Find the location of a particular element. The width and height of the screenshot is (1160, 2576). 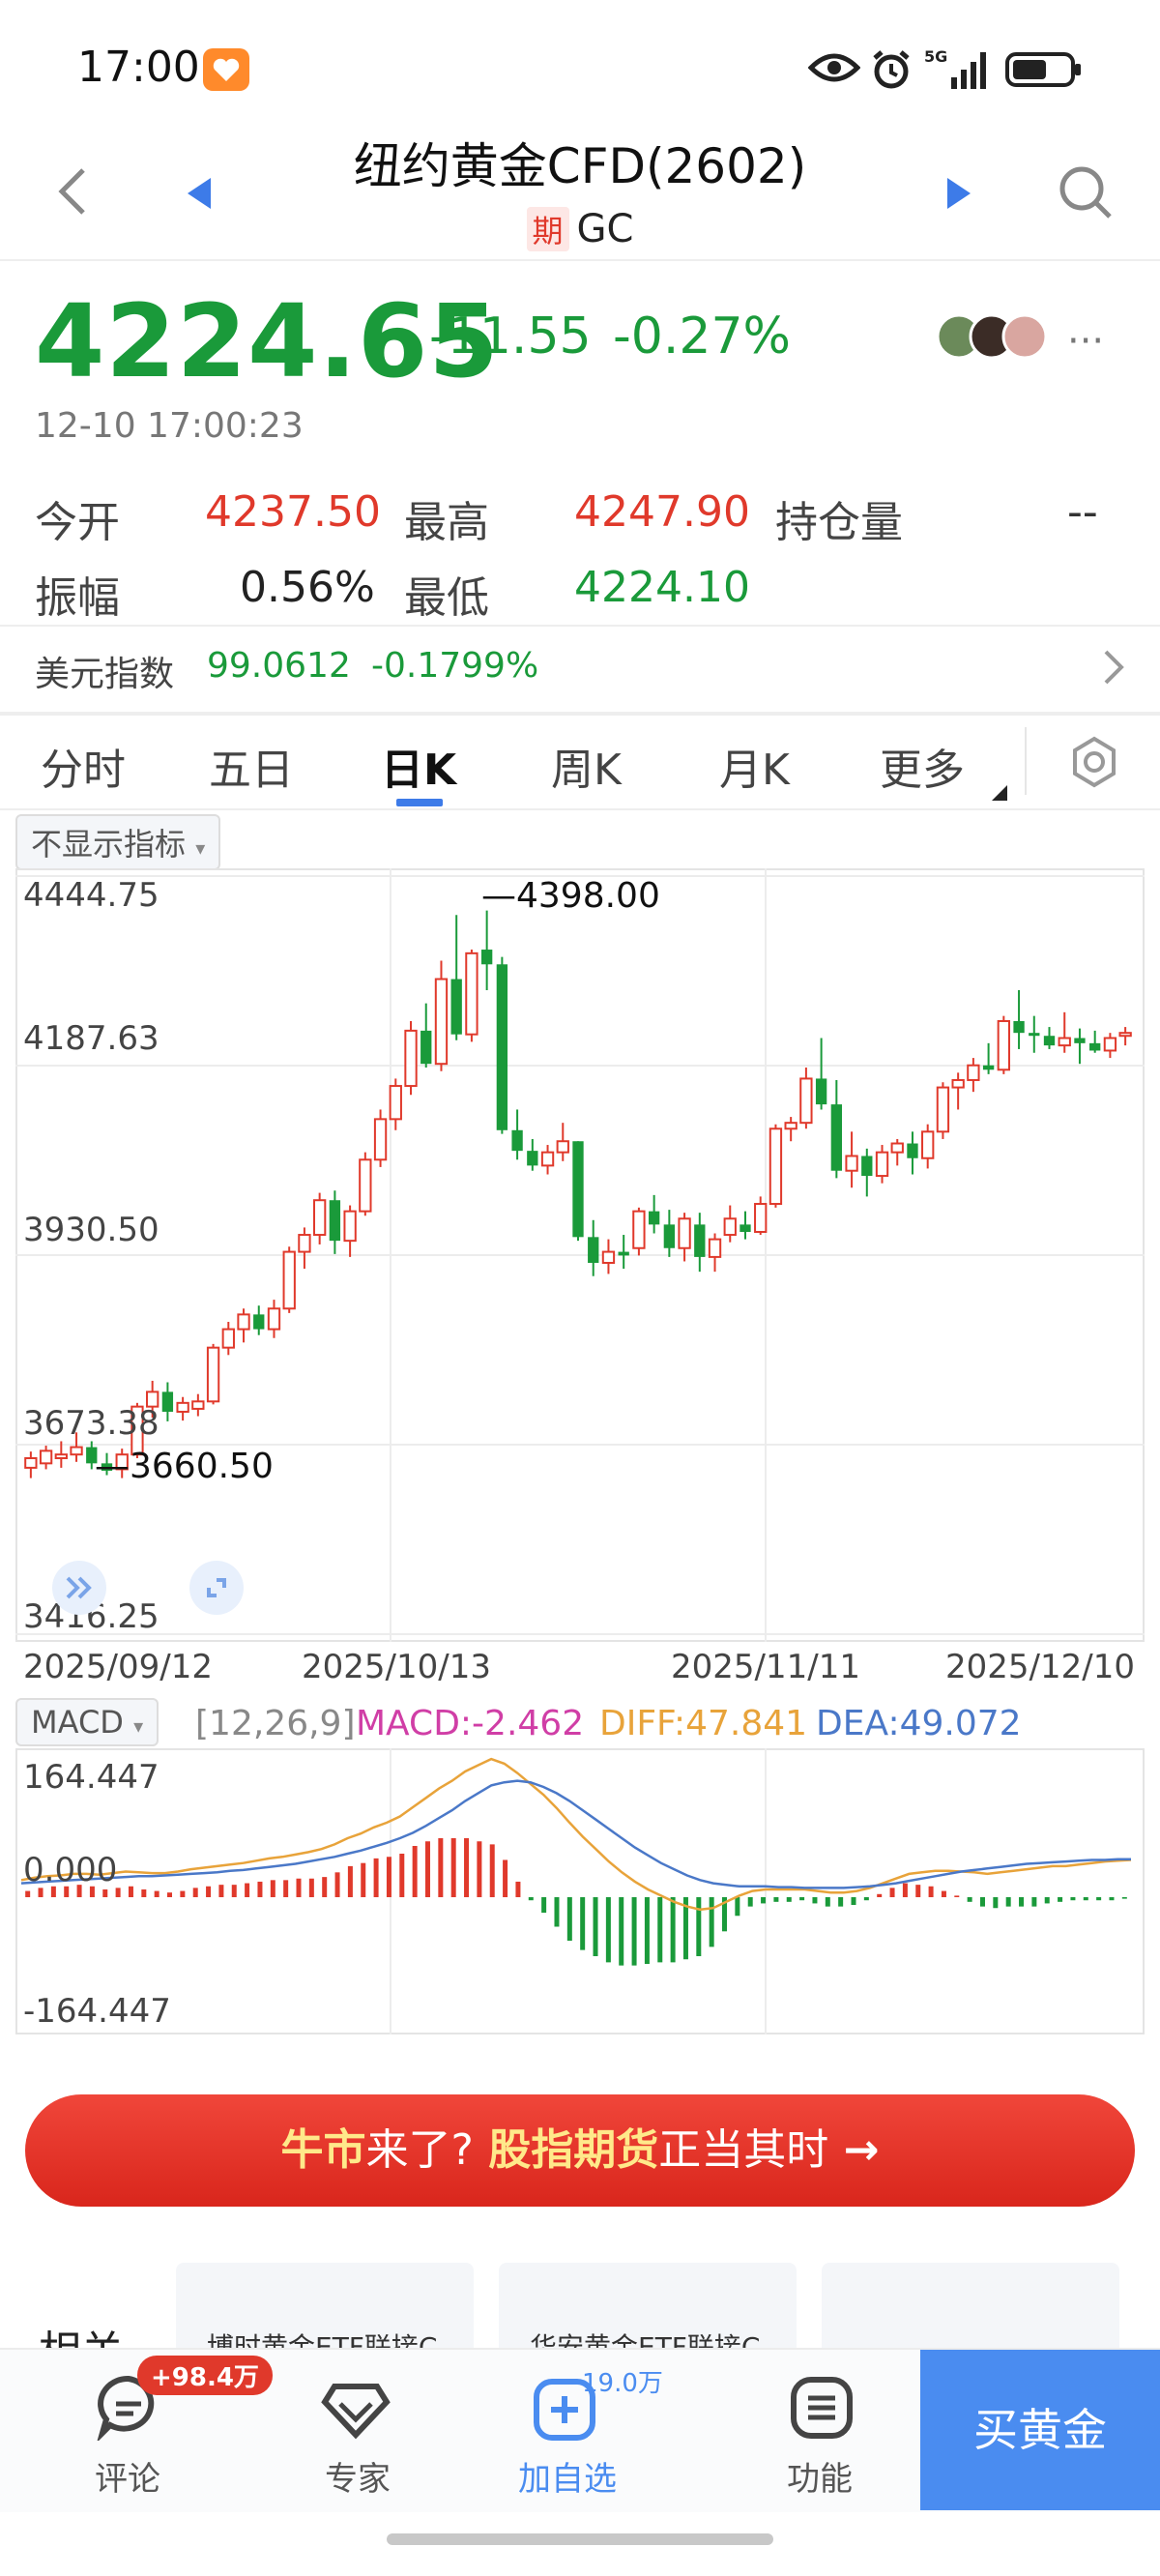

network-type-label: 5G is located at coordinates (936, 56).